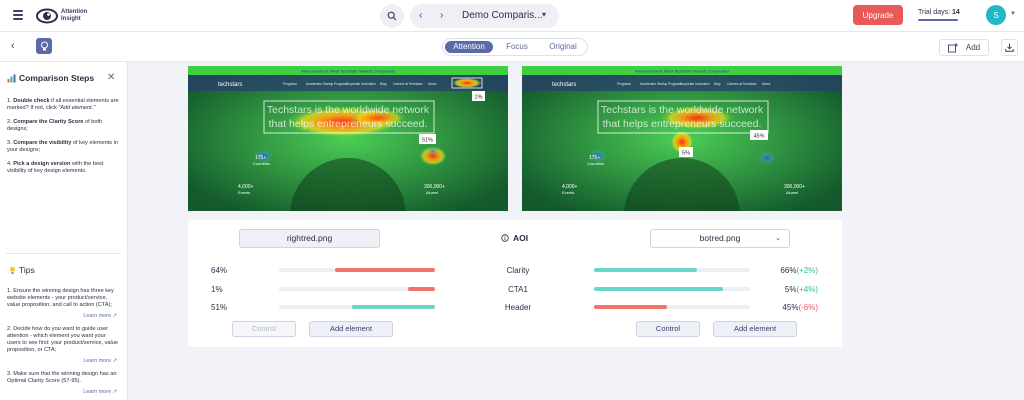 The width and height of the screenshot is (1024, 400). Describe the element at coordinates (327, 84) in the screenshot. I see `svg-text: Accelerator Startup Programs` at that location.